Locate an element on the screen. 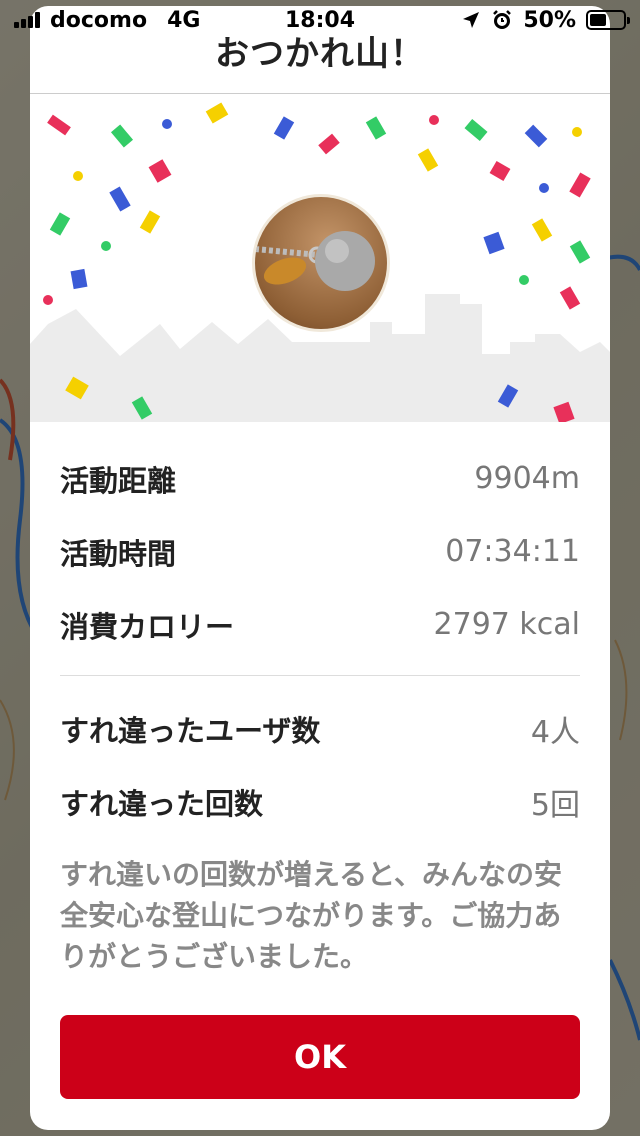 The image size is (640, 1136). user-avatar is located at coordinates (321, 263).